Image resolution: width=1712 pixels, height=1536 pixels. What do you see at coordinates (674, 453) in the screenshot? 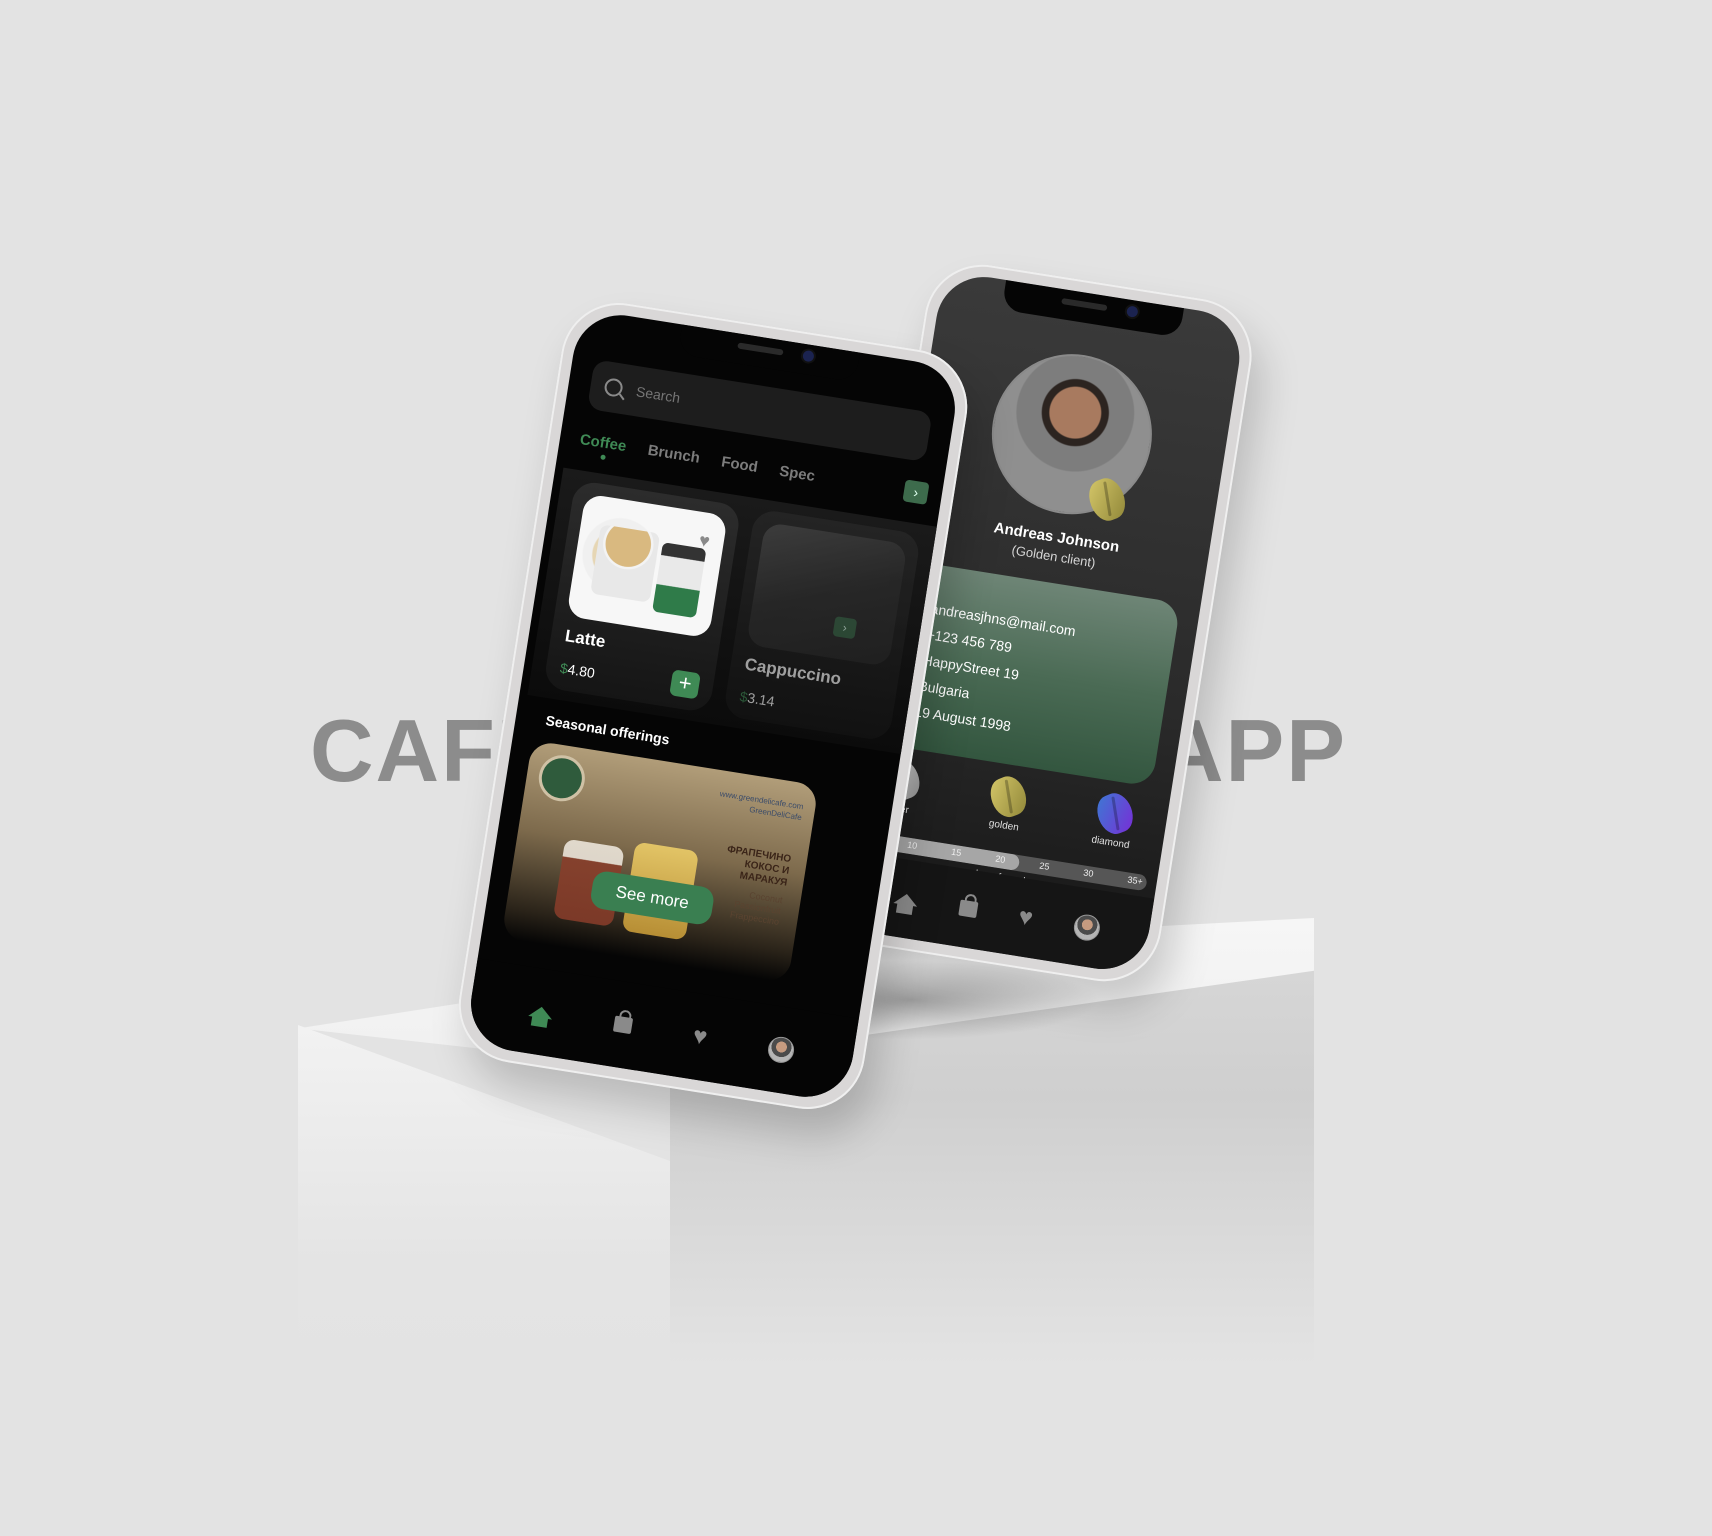
I see `tab-brunch: Brunch` at bounding box center [674, 453].